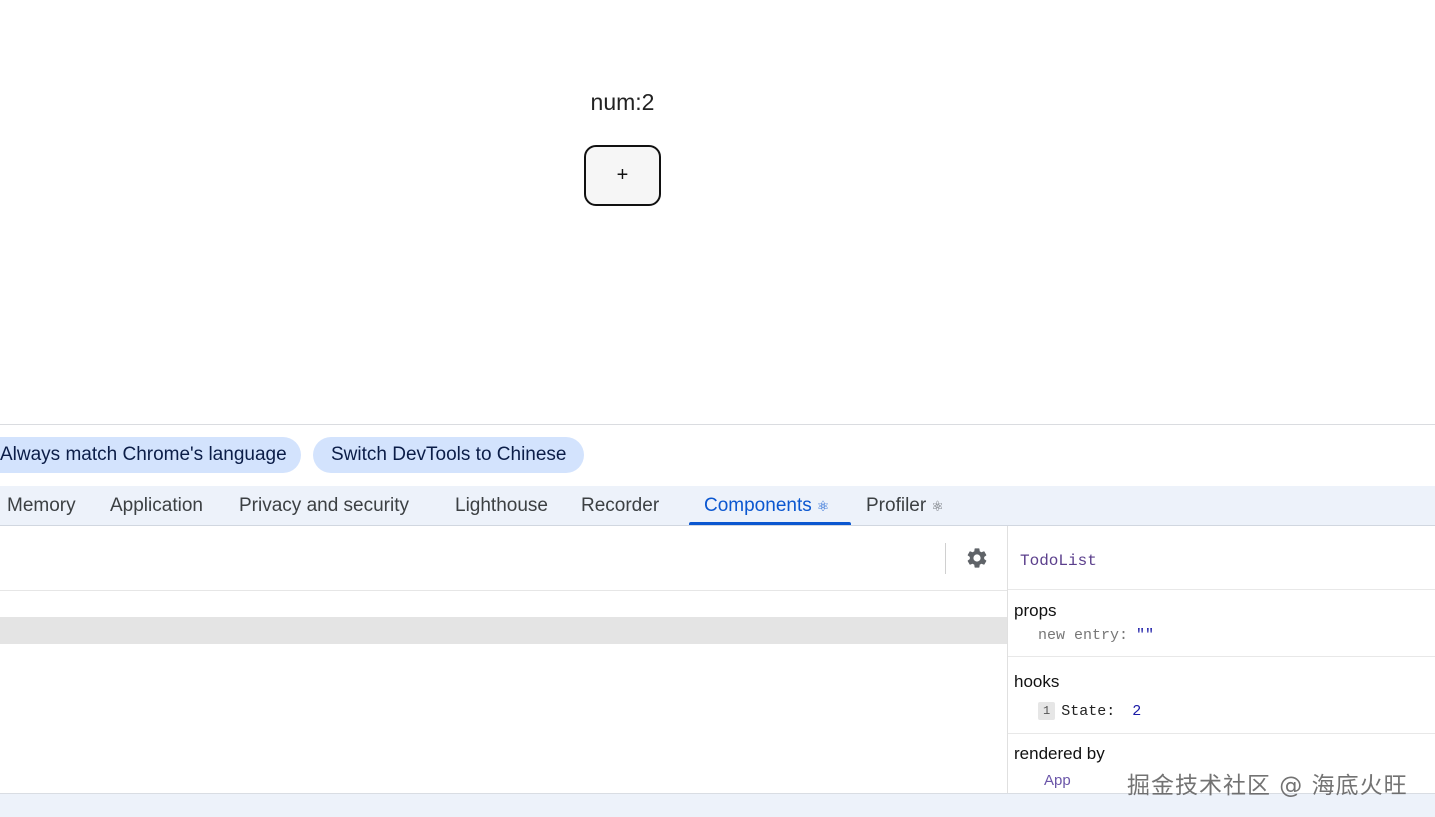 The width and height of the screenshot is (1435, 817). What do you see at coordinates (503, 630) in the screenshot?
I see `selected-tree-row` at bounding box center [503, 630].